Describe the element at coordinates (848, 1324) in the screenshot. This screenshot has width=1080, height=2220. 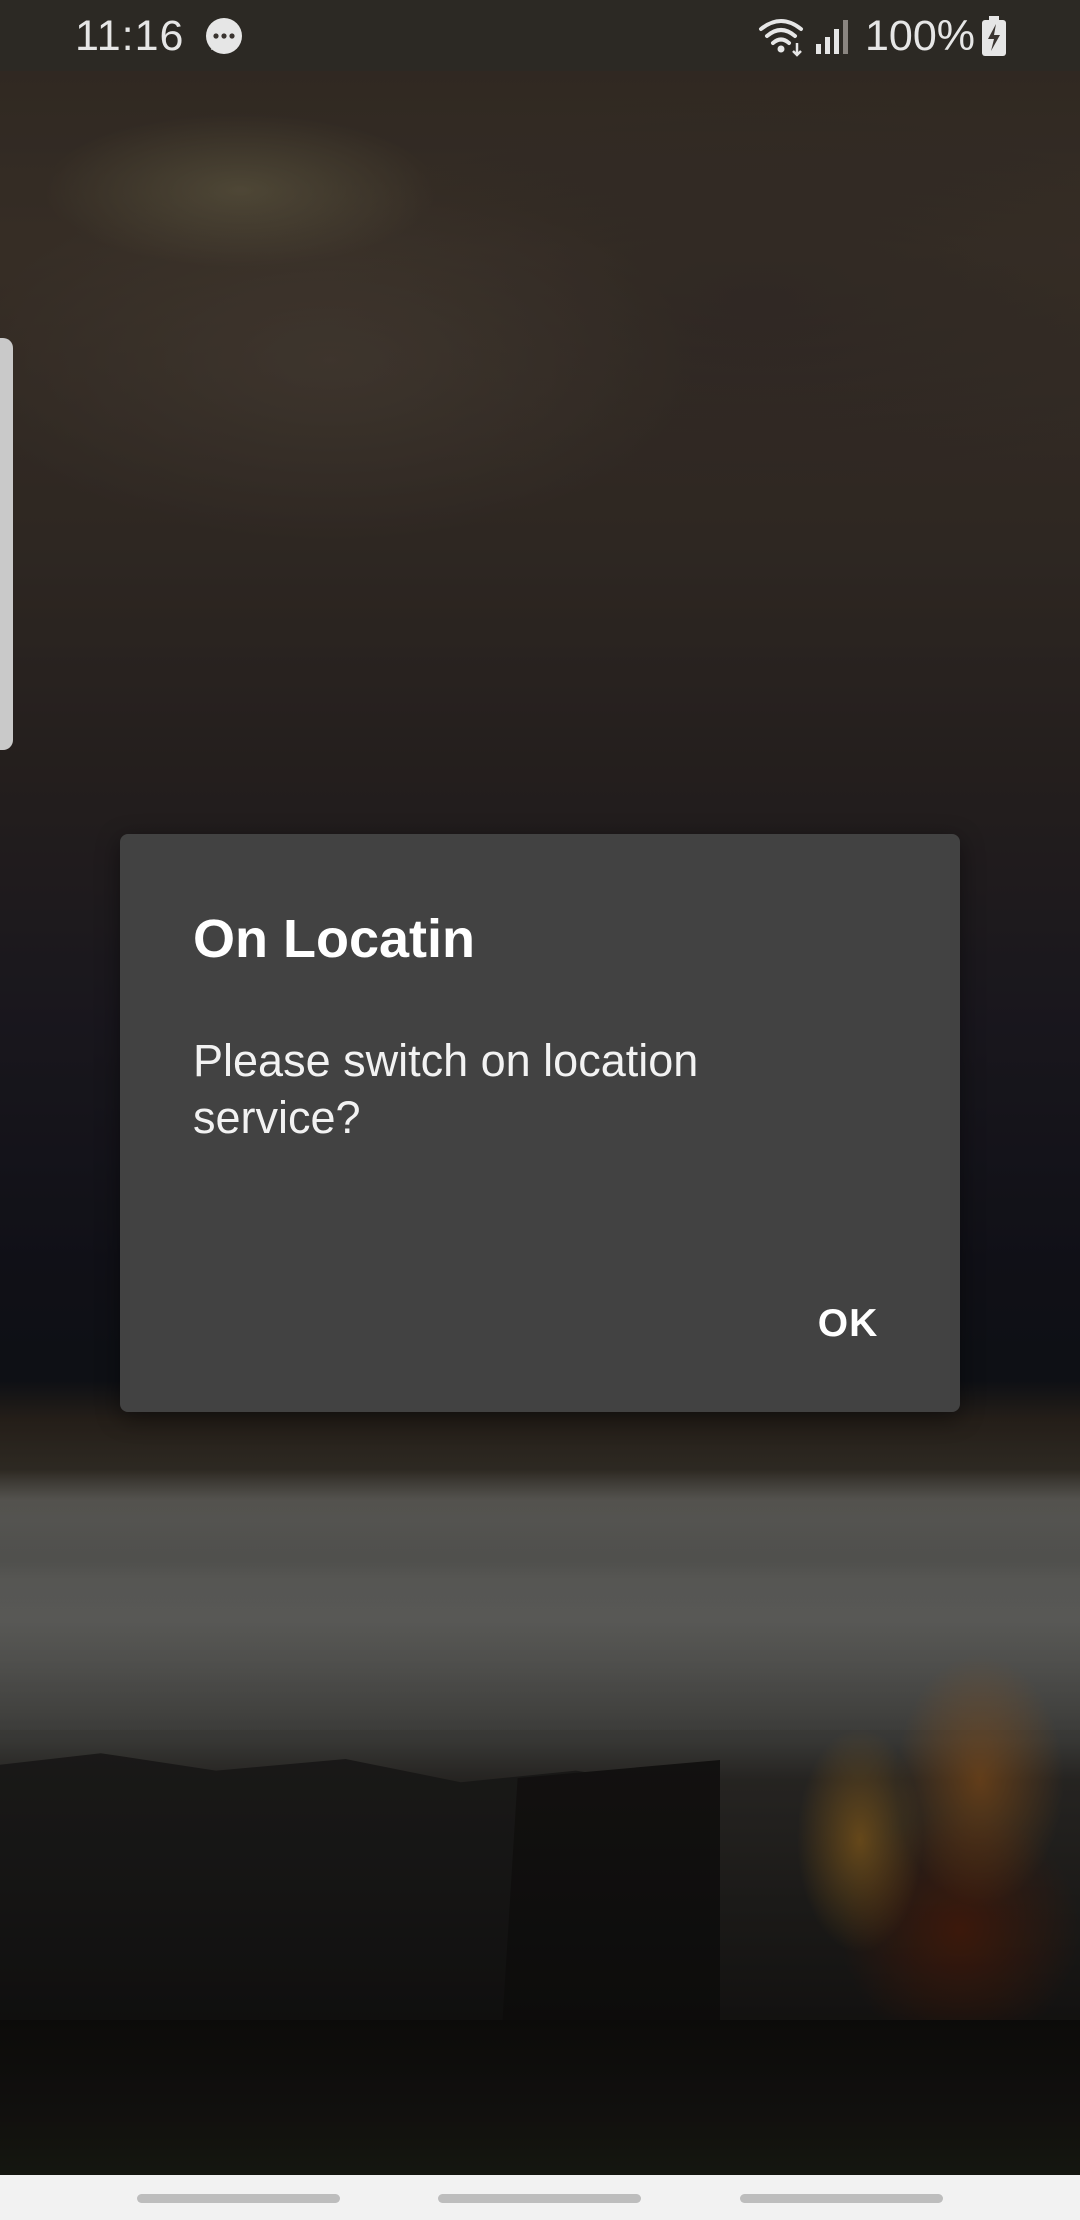
I see `ok-button: OK` at that location.